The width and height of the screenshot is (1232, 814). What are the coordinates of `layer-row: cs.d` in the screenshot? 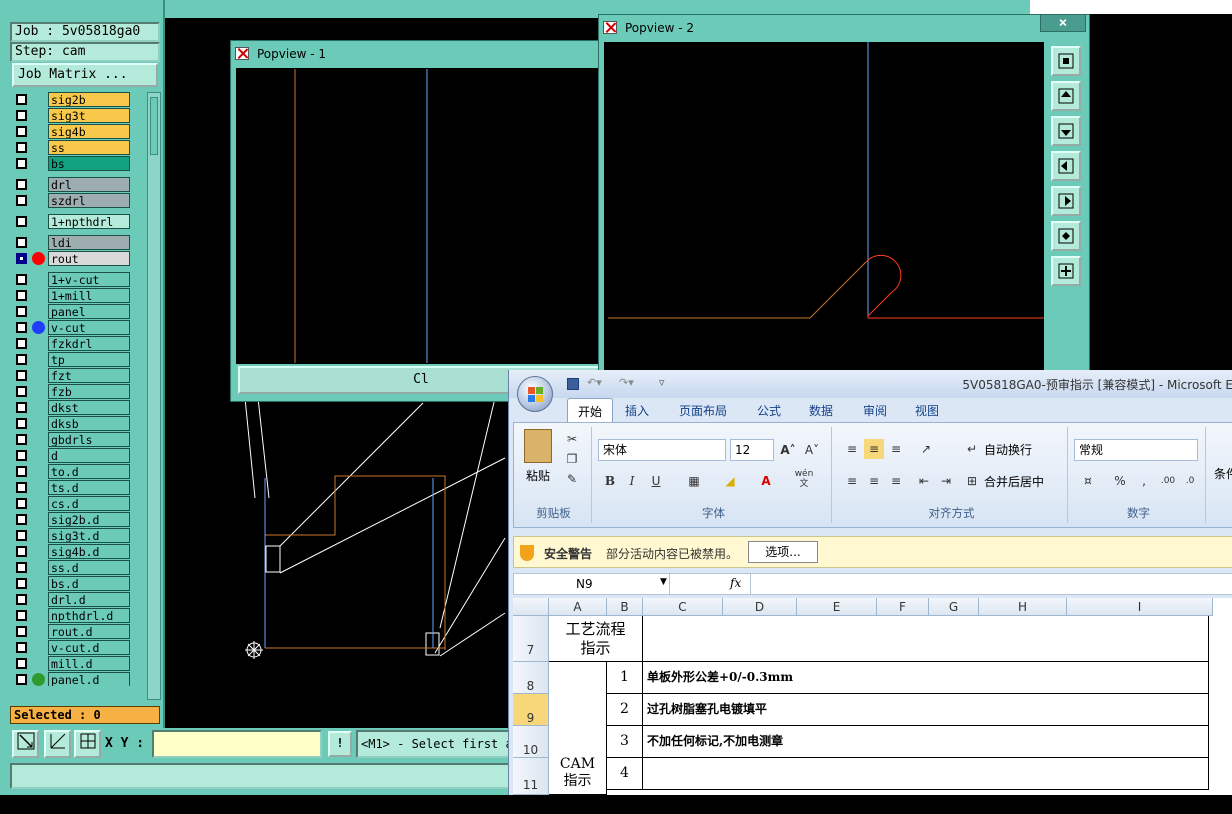 It's located at (72, 503).